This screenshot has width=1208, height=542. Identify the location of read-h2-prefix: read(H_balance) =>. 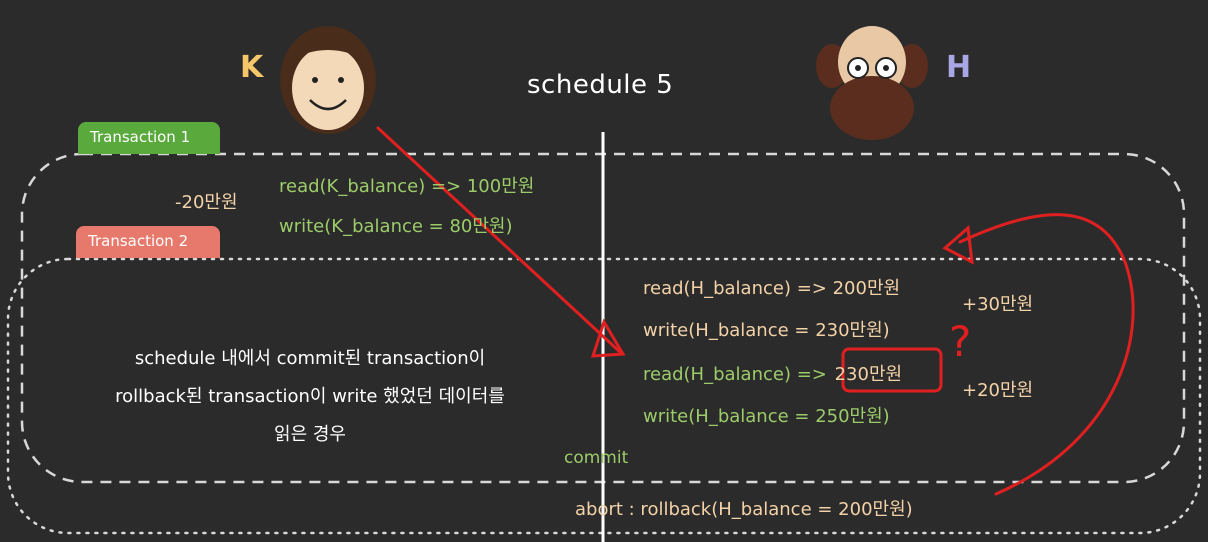
(735, 374).